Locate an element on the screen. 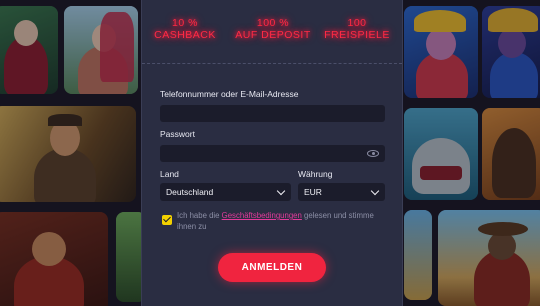  currency-select: EUR is located at coordinates (341, 192).